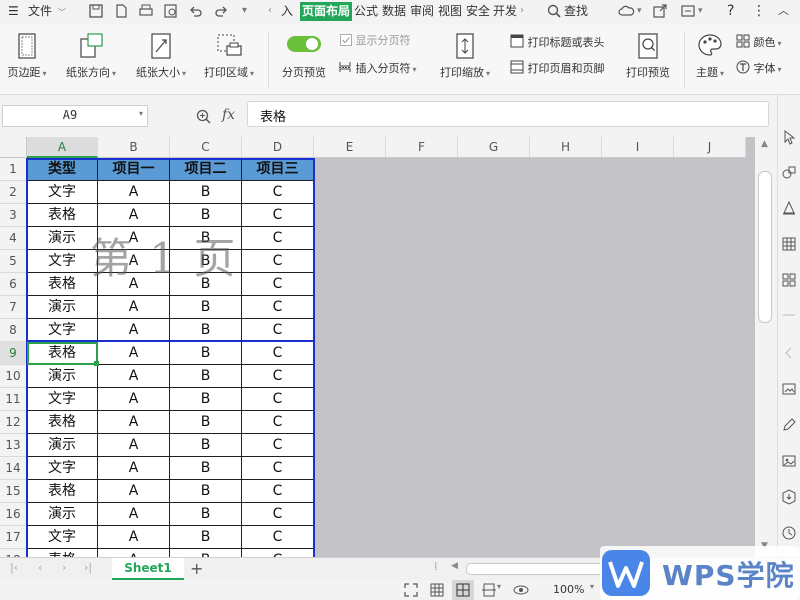 This screenshot has height=600, width=800. What do you see at coordinates (13, 445) in the screenshot?
I see `row-header-13: 13` at bounding box center [13, 445].